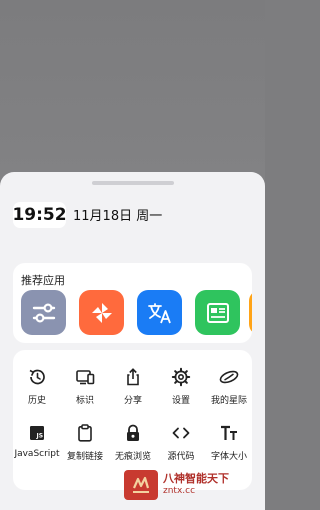  What do you see at coordinates (37, 377) in the screenshot?
I see `history-icon` at bounding box center [37, 377].